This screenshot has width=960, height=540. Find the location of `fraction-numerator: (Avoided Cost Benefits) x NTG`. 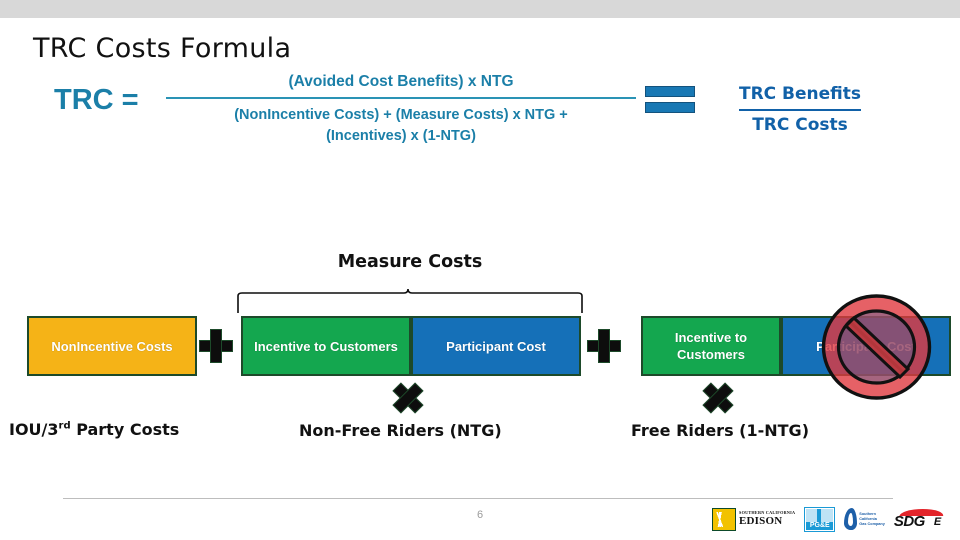

fraction-numerator: (Avoided Cost Benefits) x NTG is located at coordinates (401, 81).